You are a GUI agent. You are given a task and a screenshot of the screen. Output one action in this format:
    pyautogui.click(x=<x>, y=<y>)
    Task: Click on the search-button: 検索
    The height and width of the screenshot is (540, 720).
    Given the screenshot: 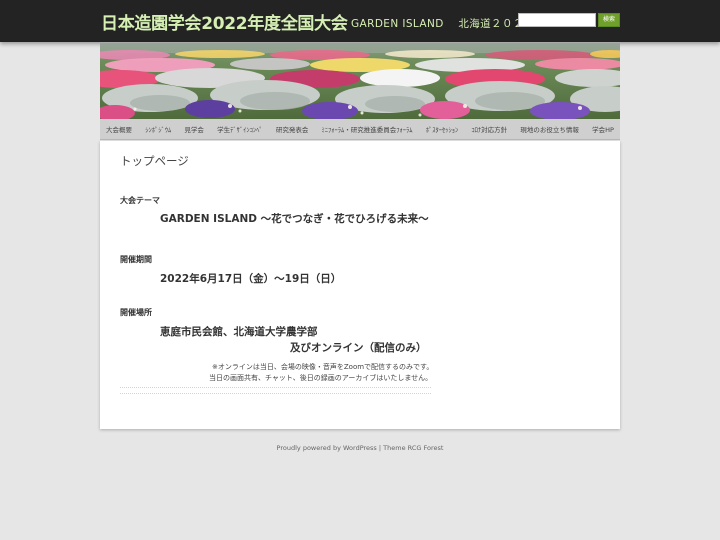 What is the action you would take?
    pyautogui.click(x=609, y=20)
    